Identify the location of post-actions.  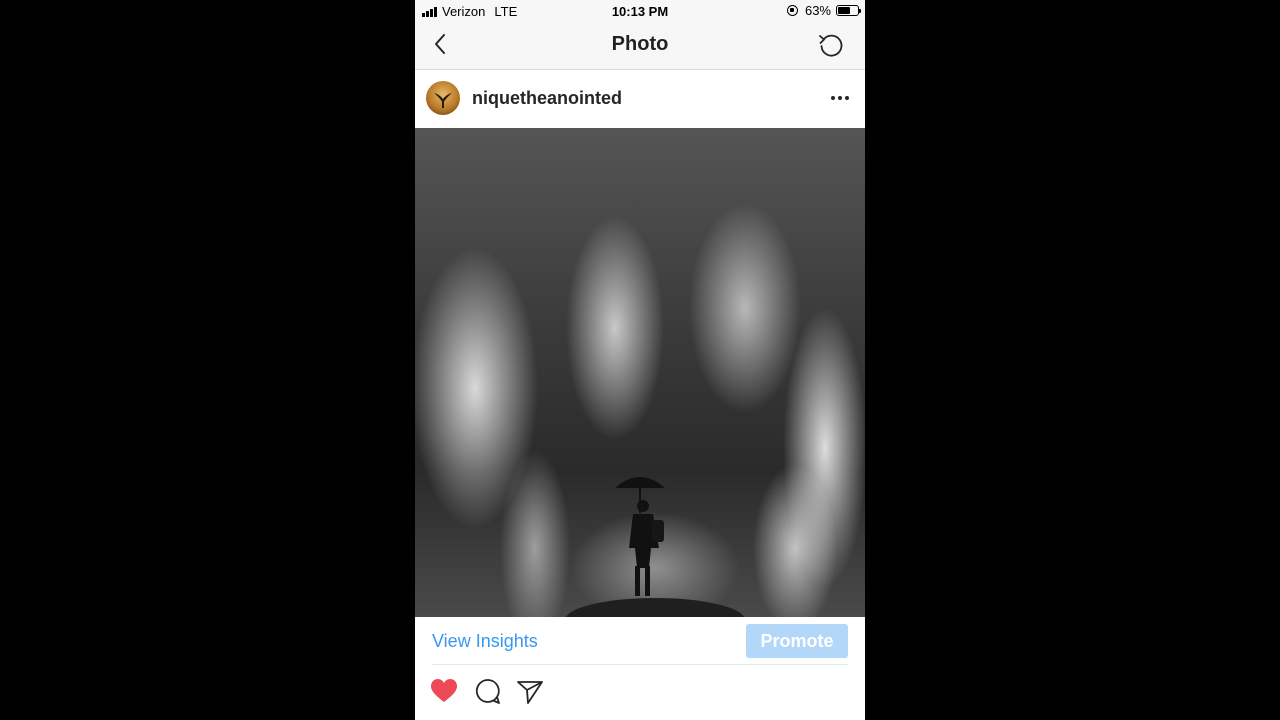
(640, 692).